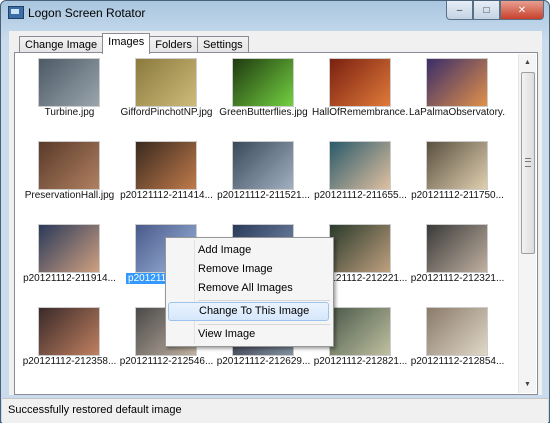 The image size is (550, 423). What do you see at coordinates (264, 300) in the screenshot?
I see `menu-separator` at bounding box center [264, 300].